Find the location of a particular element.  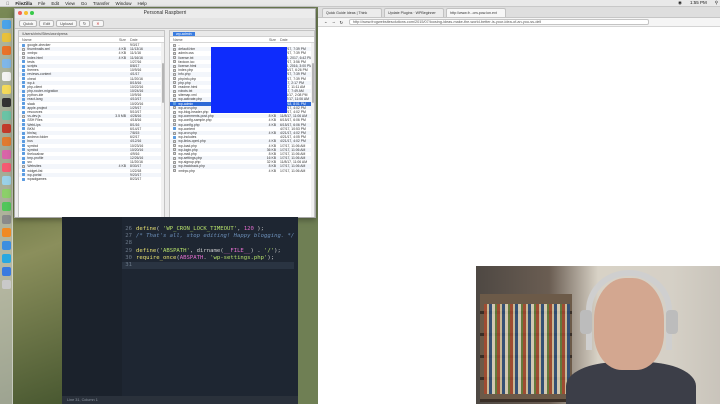

webcam-overlay is located at coordinates (598, 335).